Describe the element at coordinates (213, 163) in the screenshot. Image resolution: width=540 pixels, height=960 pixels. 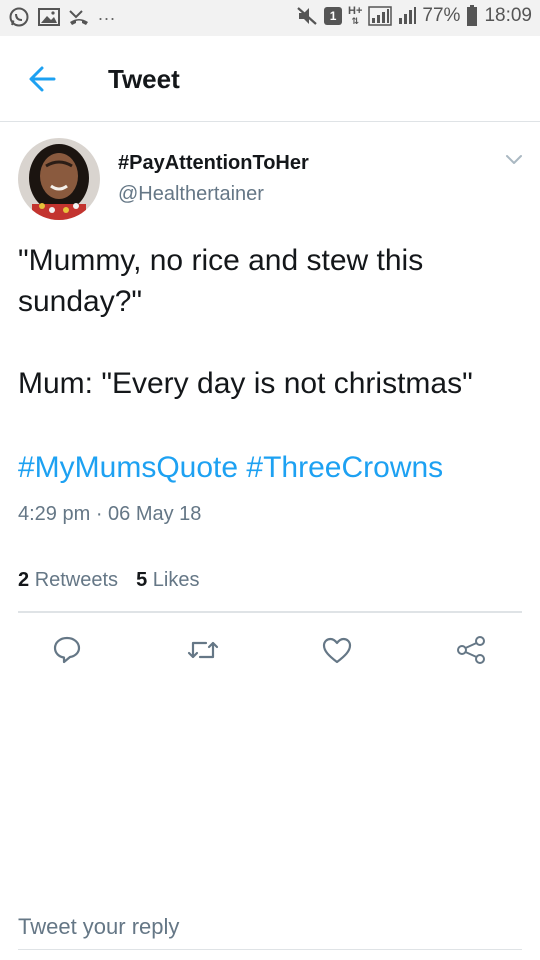
I see `author-display-name: #PayAttentionToHer` at that location.